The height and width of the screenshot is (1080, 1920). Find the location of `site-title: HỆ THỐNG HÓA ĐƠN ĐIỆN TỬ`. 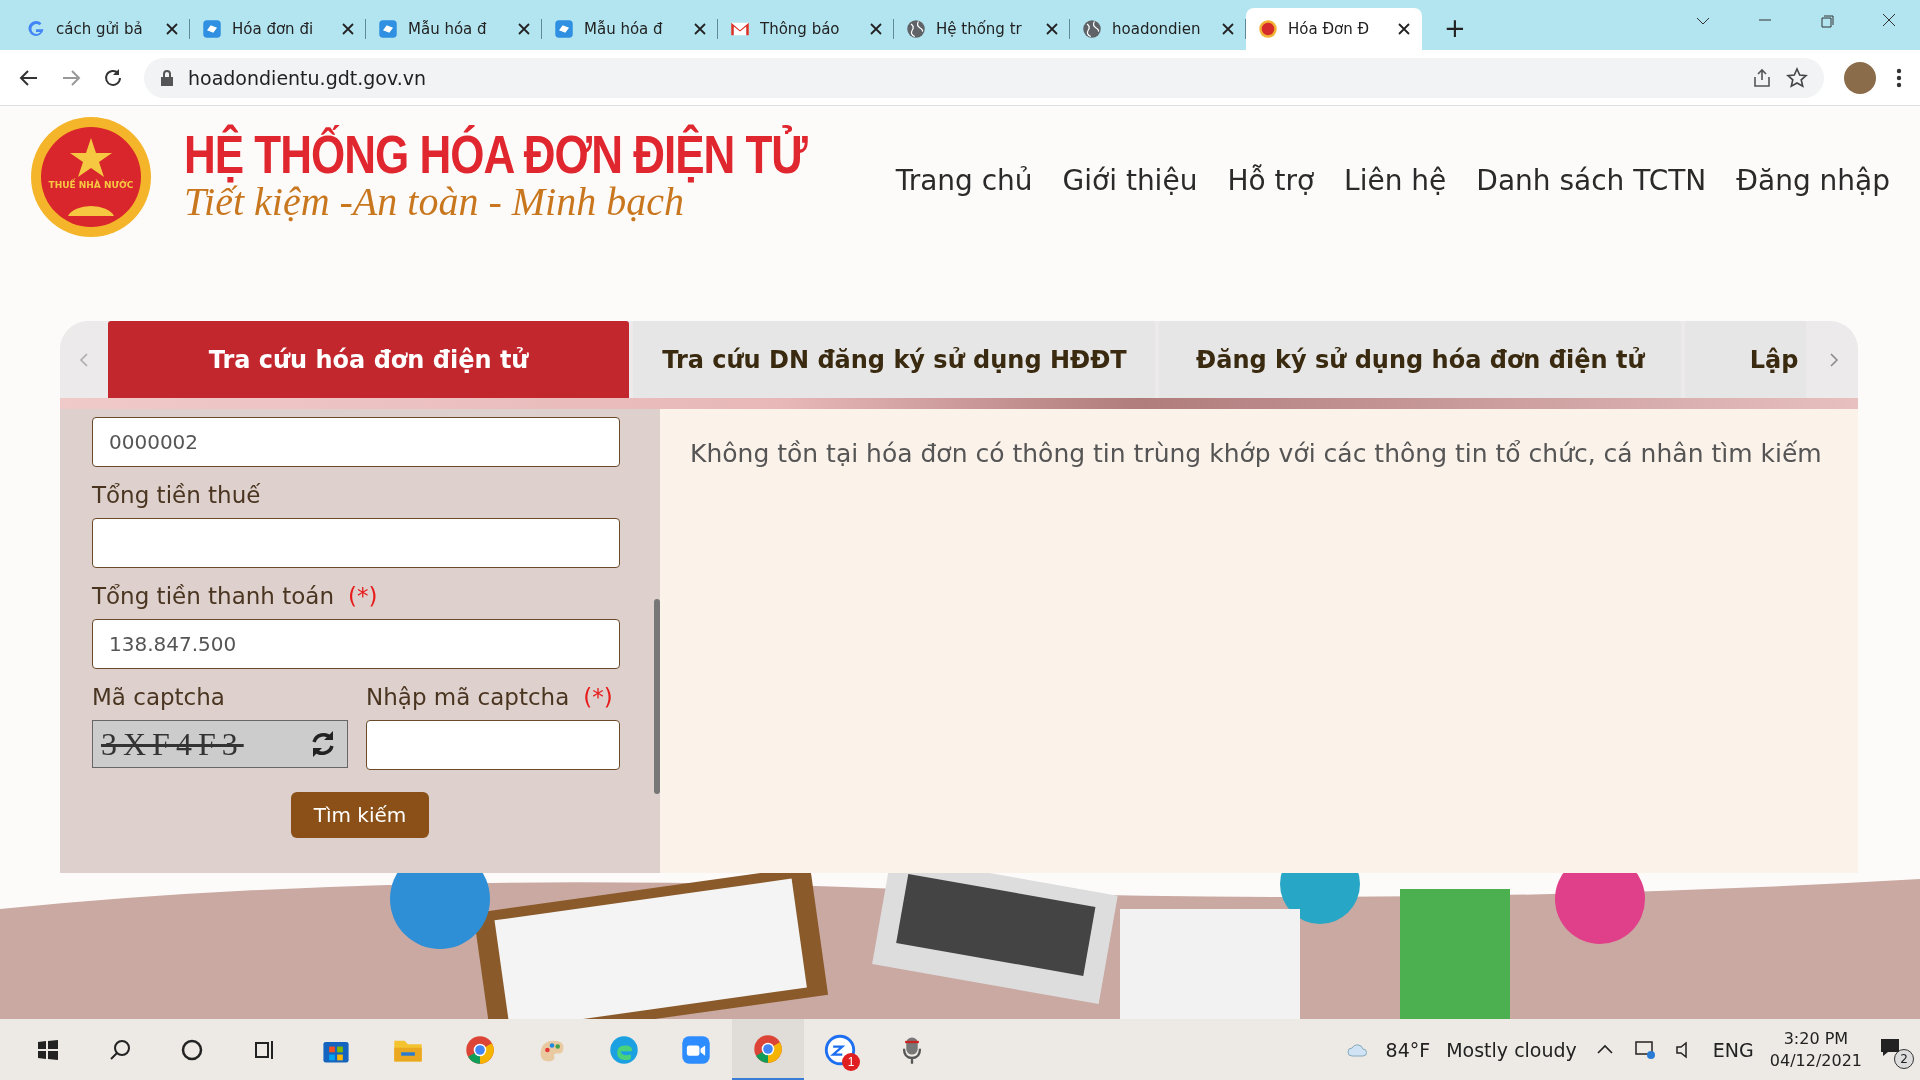

site-title: HỆ THỐNG HÓA ĐƠN ĐIỆN TỬ is located at coordinates (495, 154).